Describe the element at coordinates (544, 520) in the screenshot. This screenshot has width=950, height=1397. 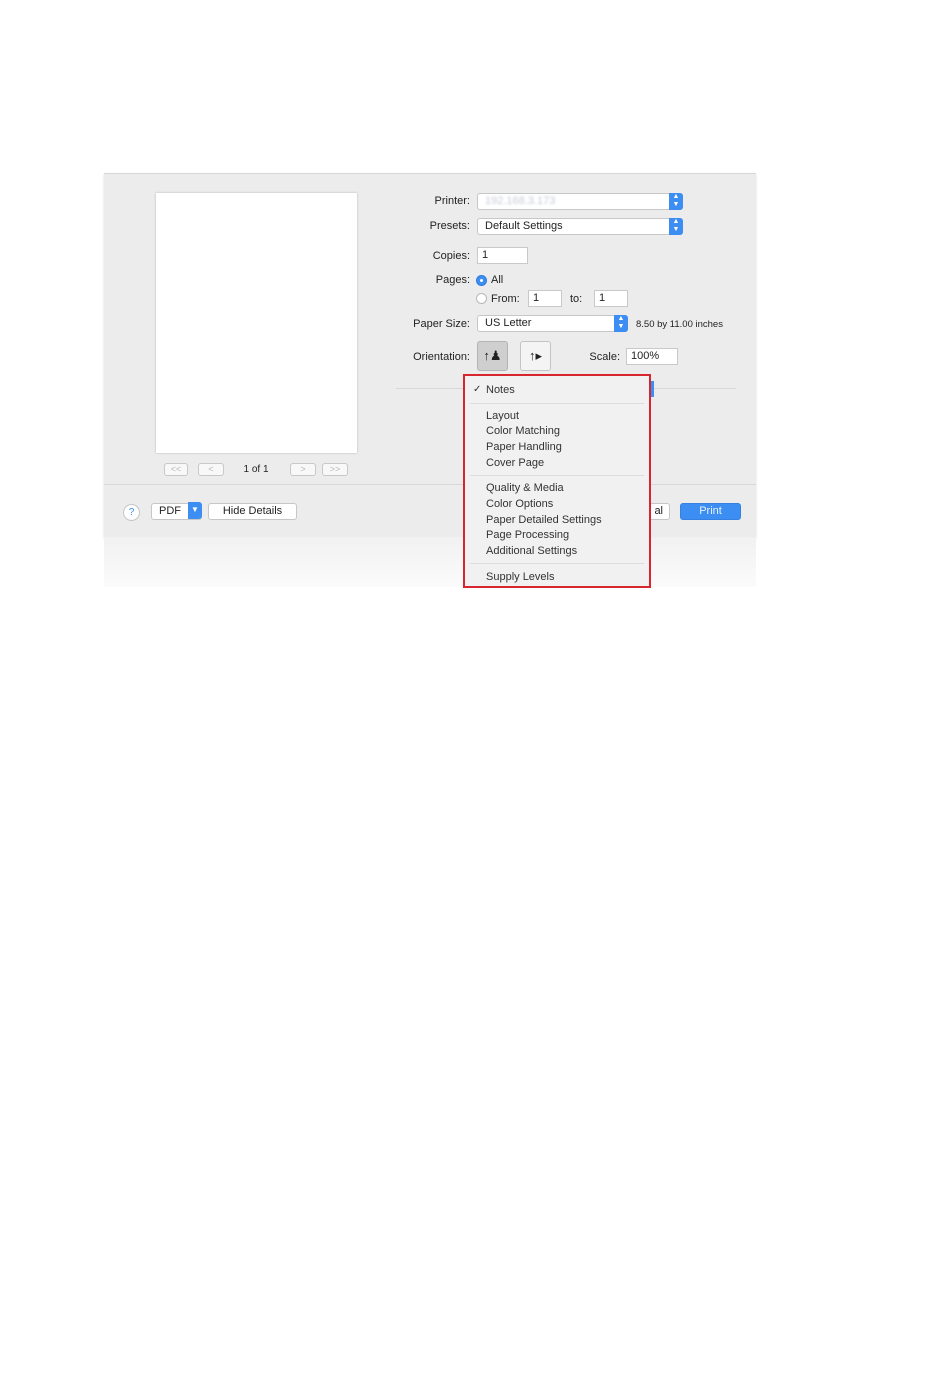
I see `menu-item-paper-detailed-settings: Paper Detailed Settings` at that location.